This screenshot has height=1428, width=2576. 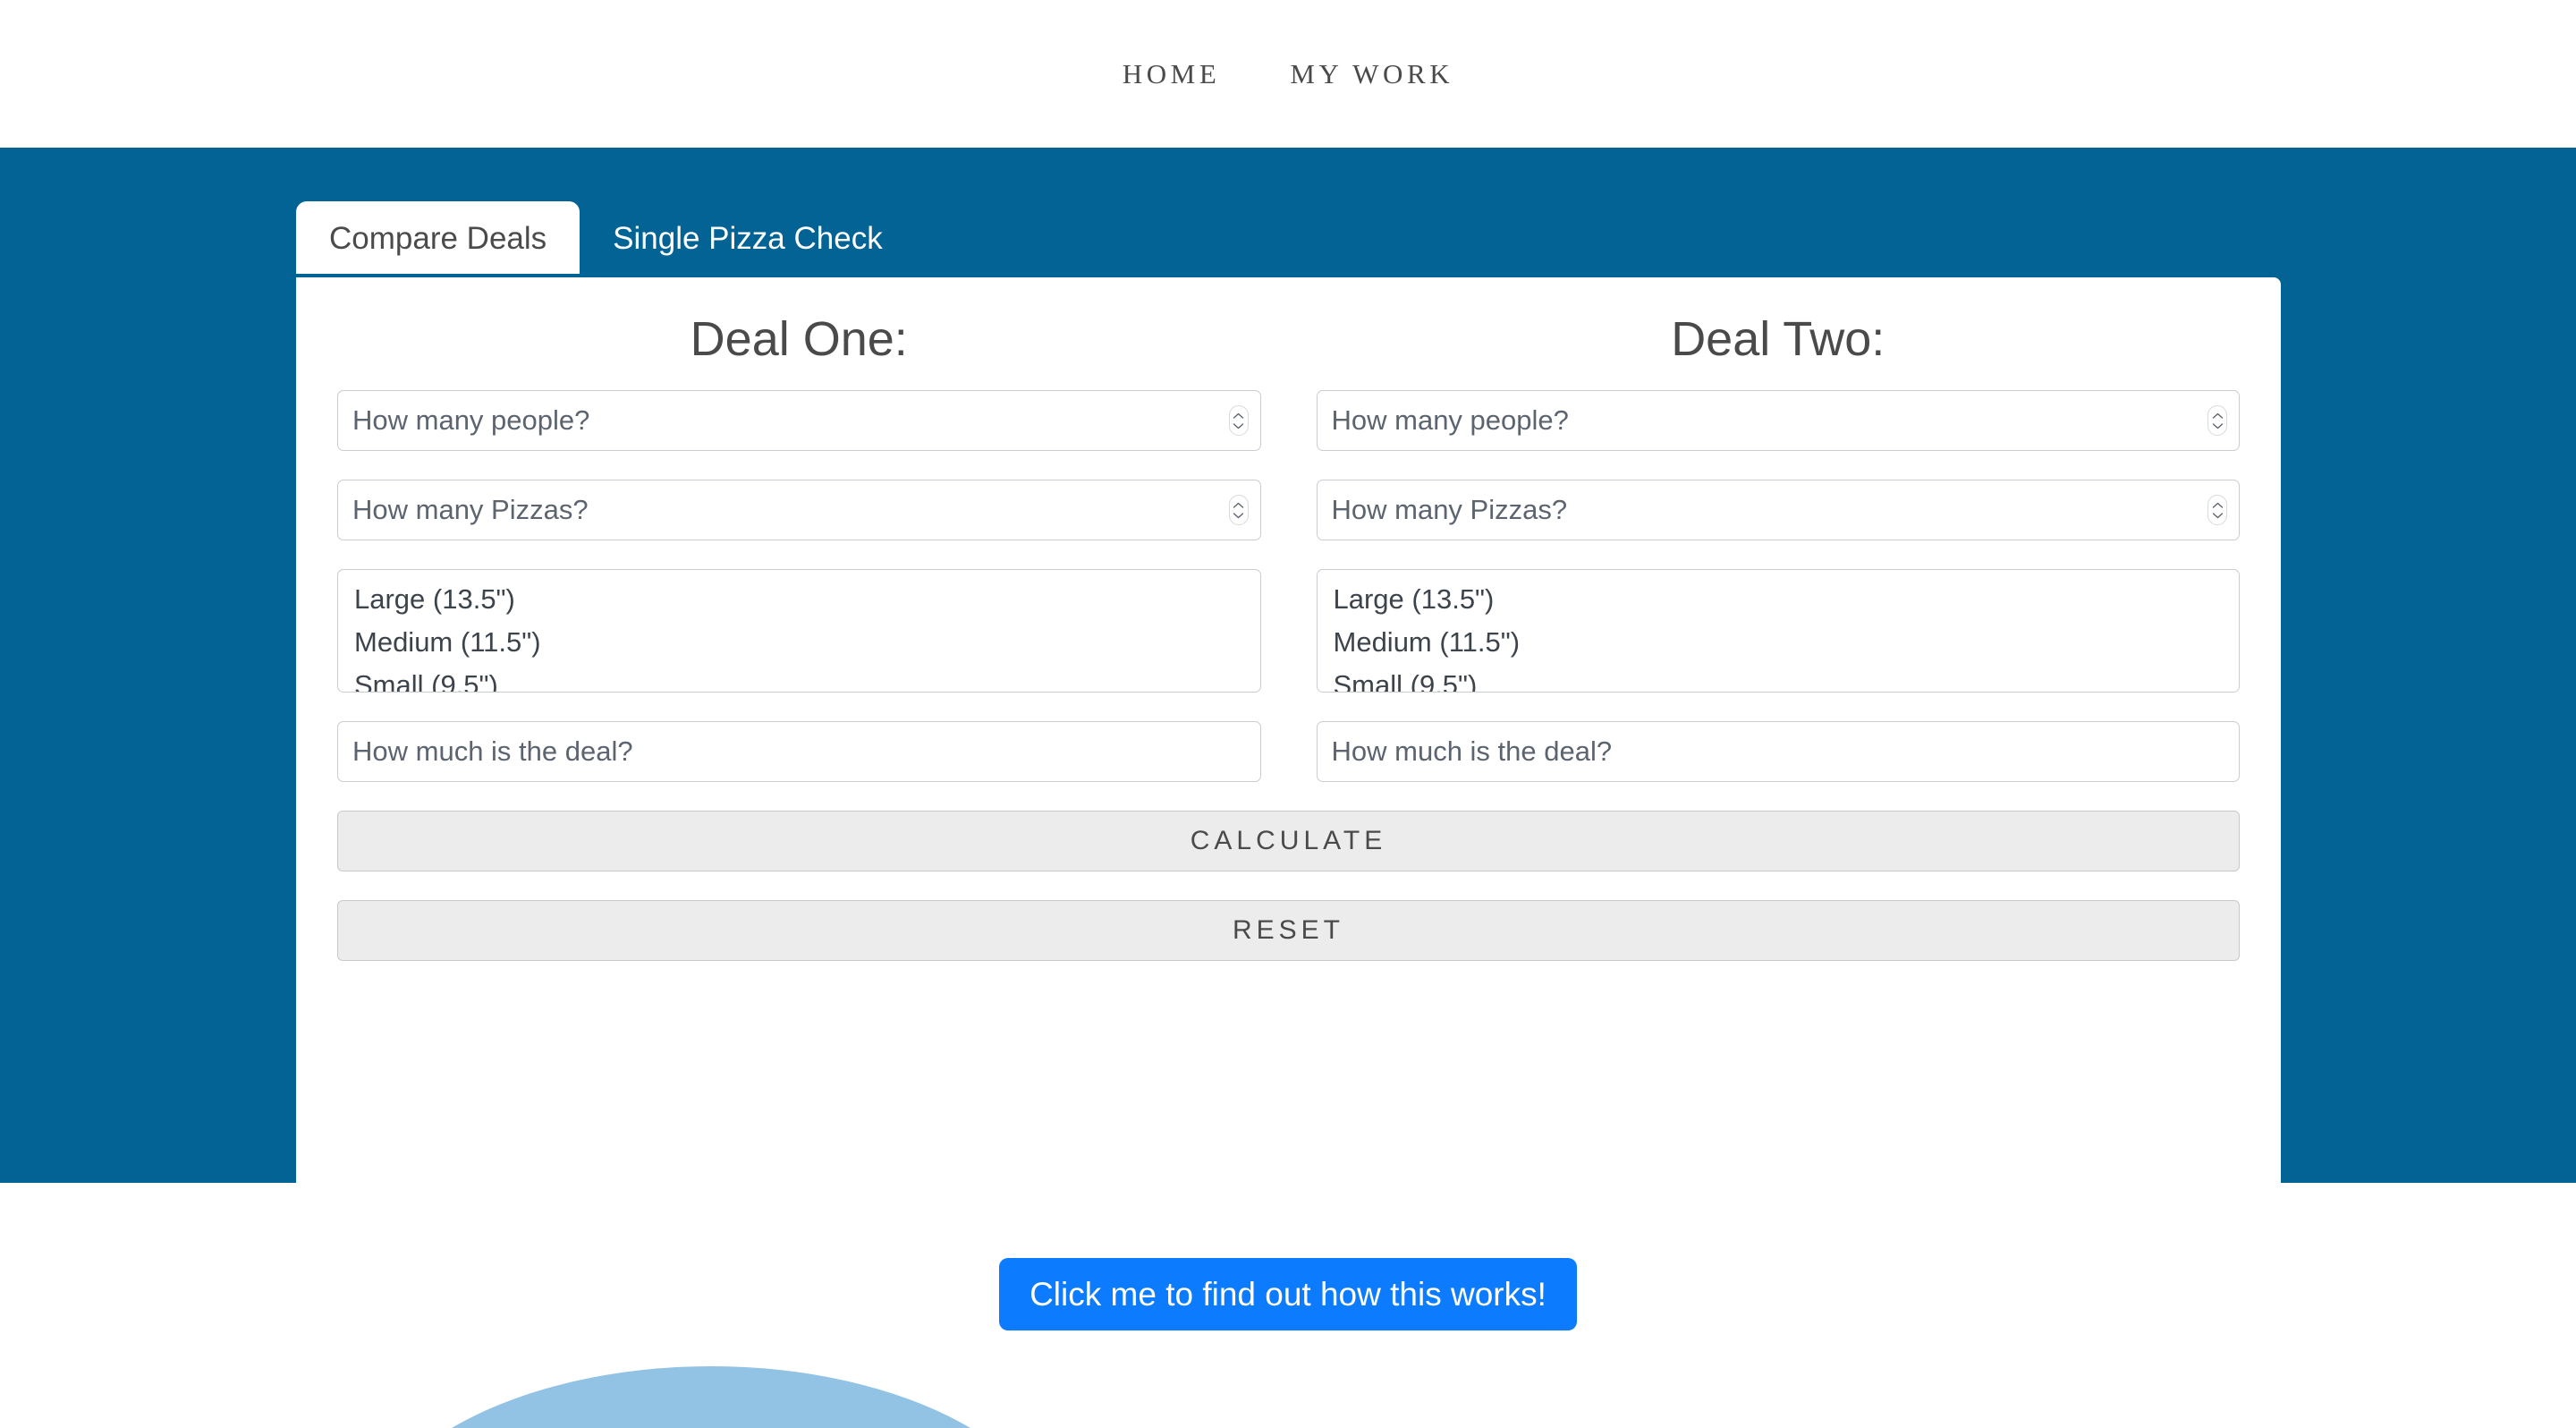 I want to click on deal-one-price-field, so click(x=799, y=752).